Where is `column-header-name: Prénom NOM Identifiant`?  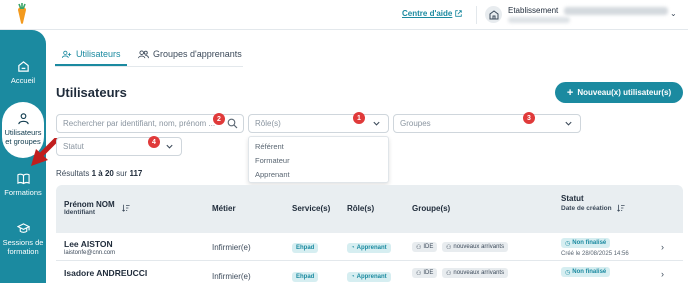
column-header-name: Prénom NOM Identifiant is located at coordinates (89, 208).